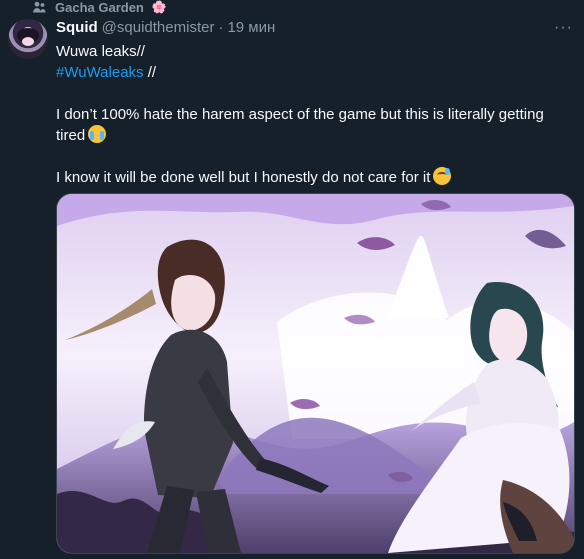 The image size is (584, 559). What do you see at coordinates (159, 7) in the screenshot?
I see `flower-emoji: 🌸` at bounding box center [159, 7].